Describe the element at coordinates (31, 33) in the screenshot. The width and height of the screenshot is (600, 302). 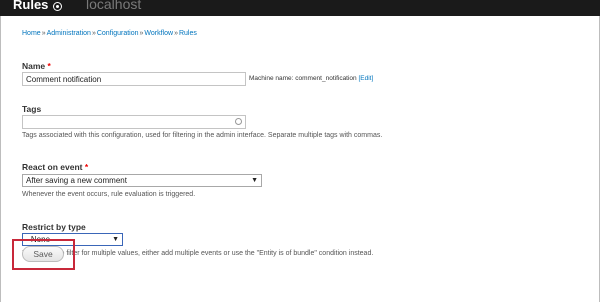
I see `breadcrumb-home: Home` at that location.